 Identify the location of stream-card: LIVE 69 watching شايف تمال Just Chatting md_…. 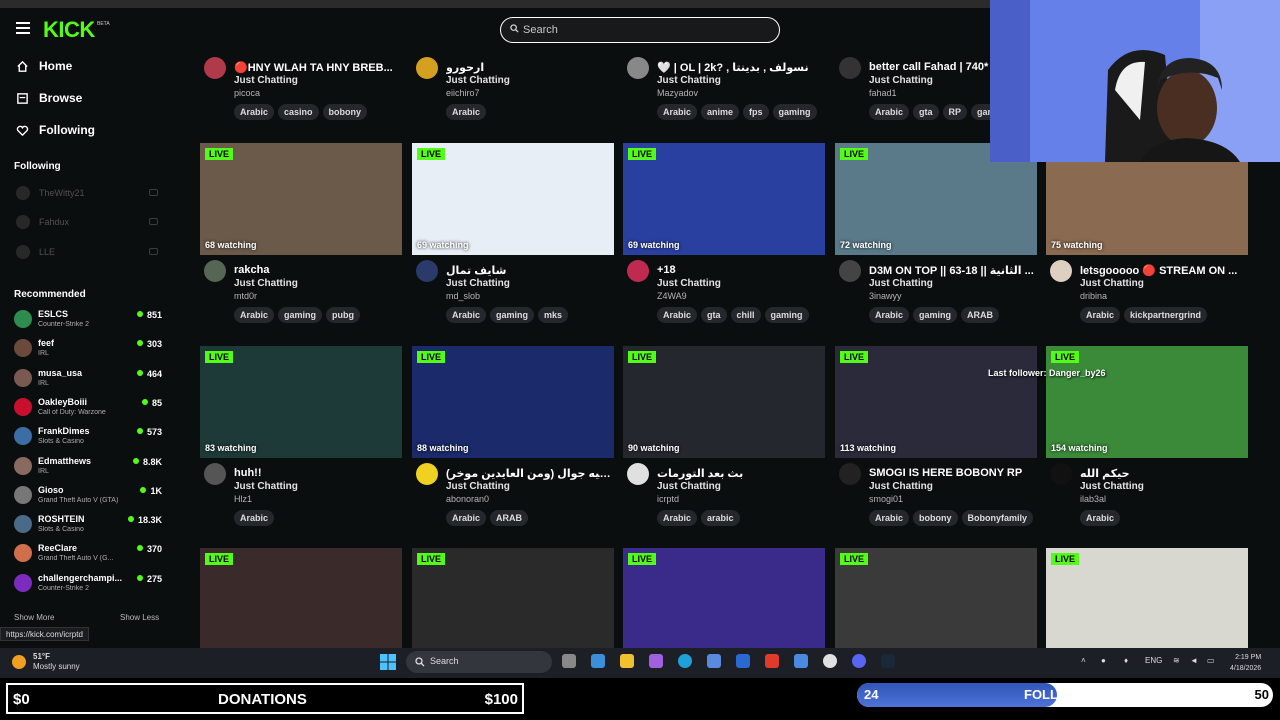
(513, 238).